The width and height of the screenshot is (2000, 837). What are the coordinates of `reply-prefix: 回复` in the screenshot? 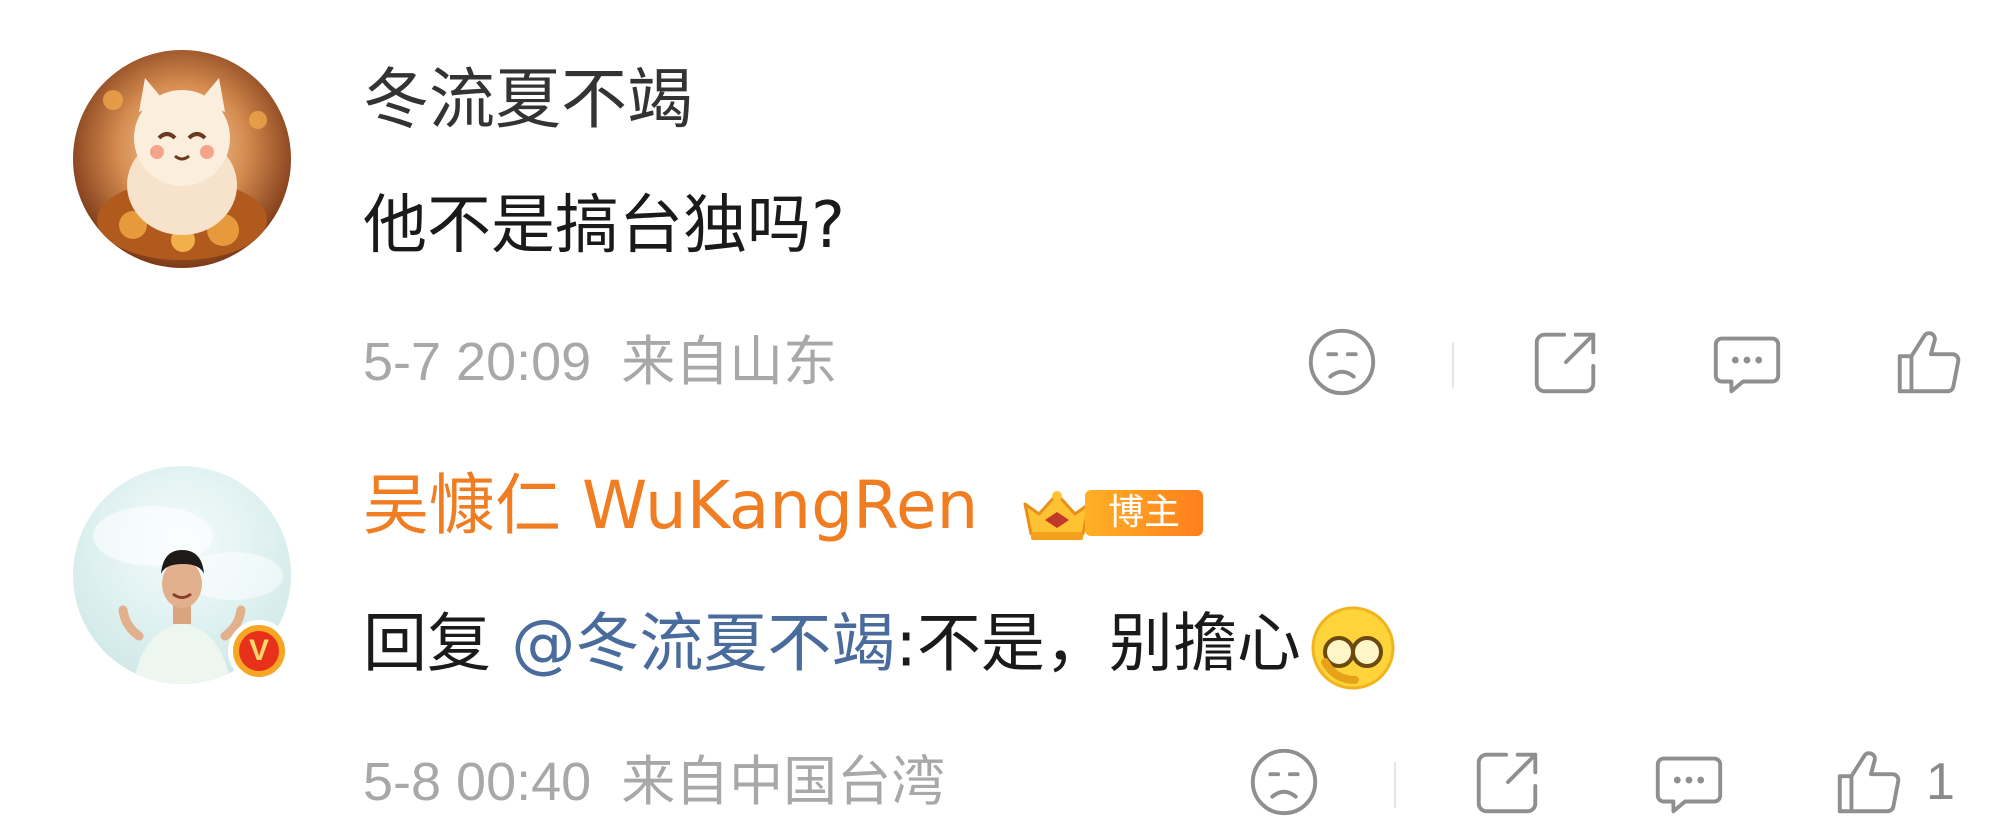 It's located at (427, 644).